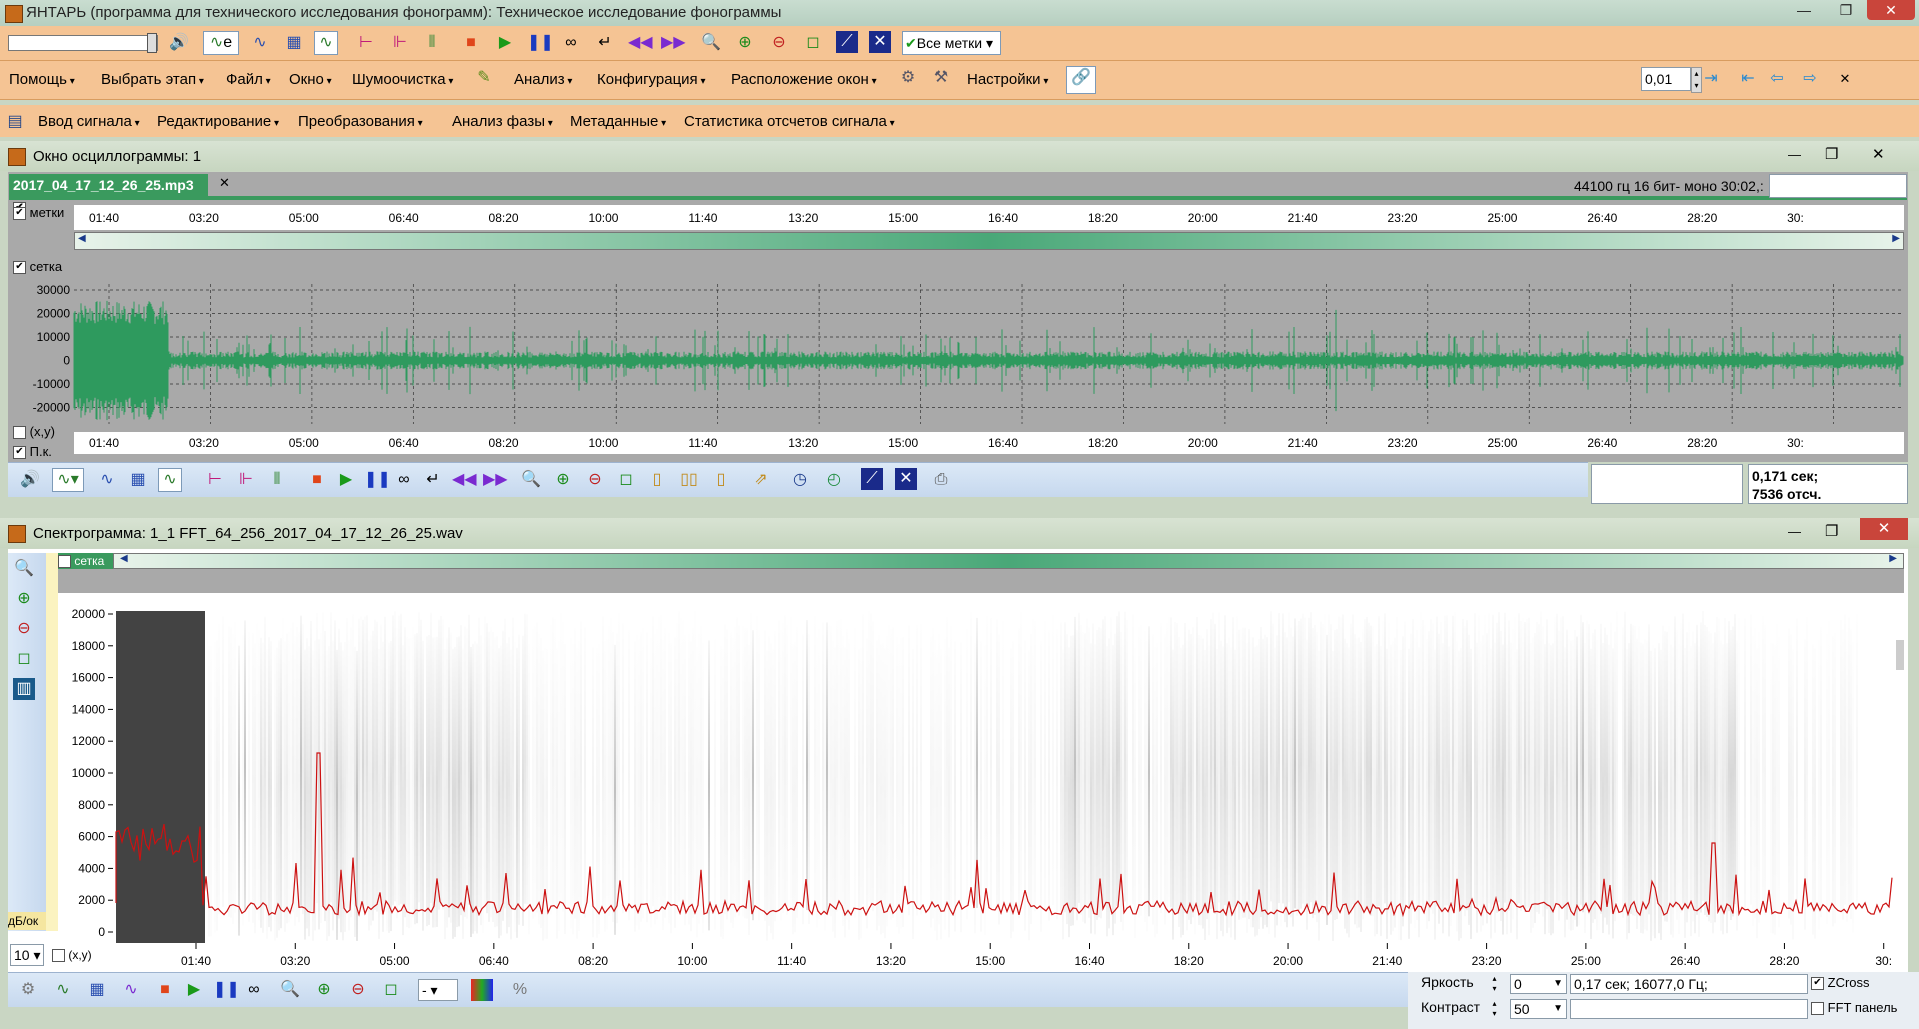  Describe the element at coordinates (1667, 484) in the screenshot. I see `osc-value-field` at that location.